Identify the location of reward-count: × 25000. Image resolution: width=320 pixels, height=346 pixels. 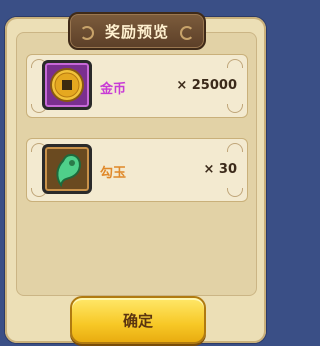
(206, 85).